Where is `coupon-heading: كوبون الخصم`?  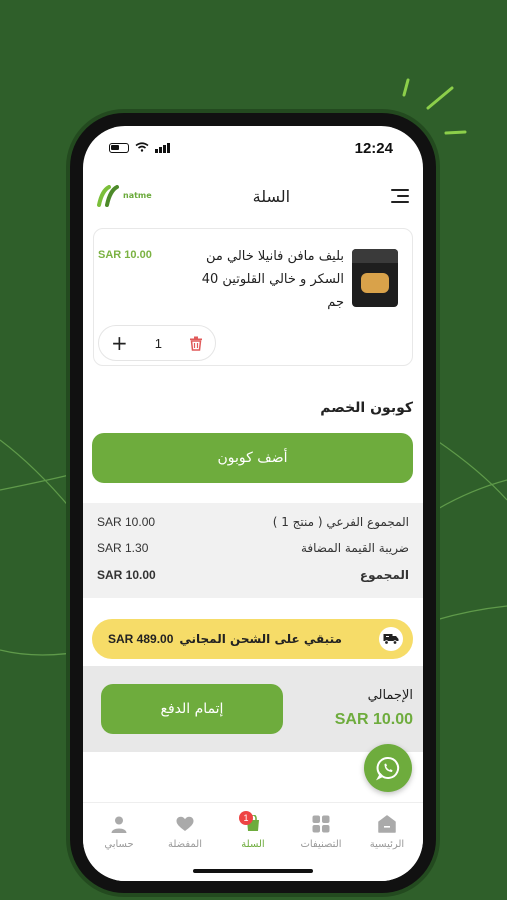
coupon-heading: كوبون الخصم is located at coordinates (366, 408).